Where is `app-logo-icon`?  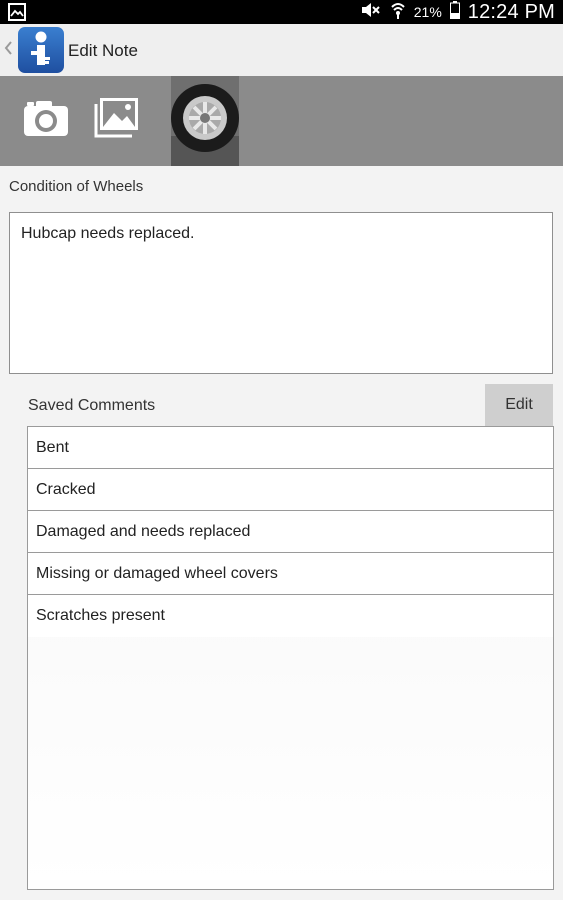 app-logo-icon is located at coordinates (41, 50).